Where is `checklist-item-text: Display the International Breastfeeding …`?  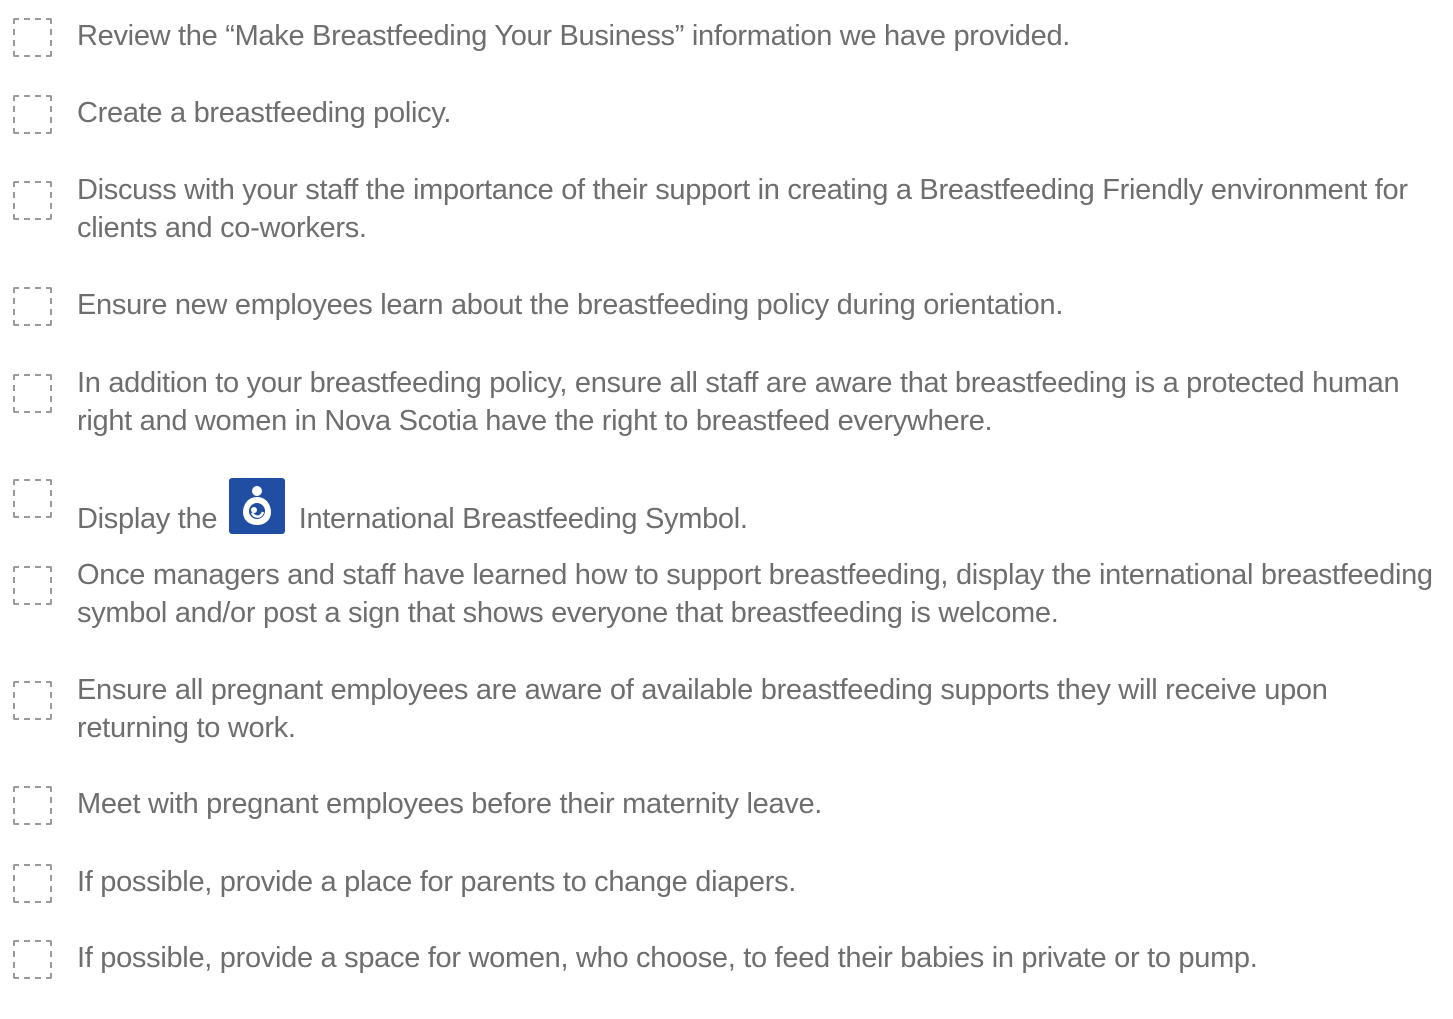 checklist-item-text: Display the International Breastfeeding … is located at coordinates (762, 508).